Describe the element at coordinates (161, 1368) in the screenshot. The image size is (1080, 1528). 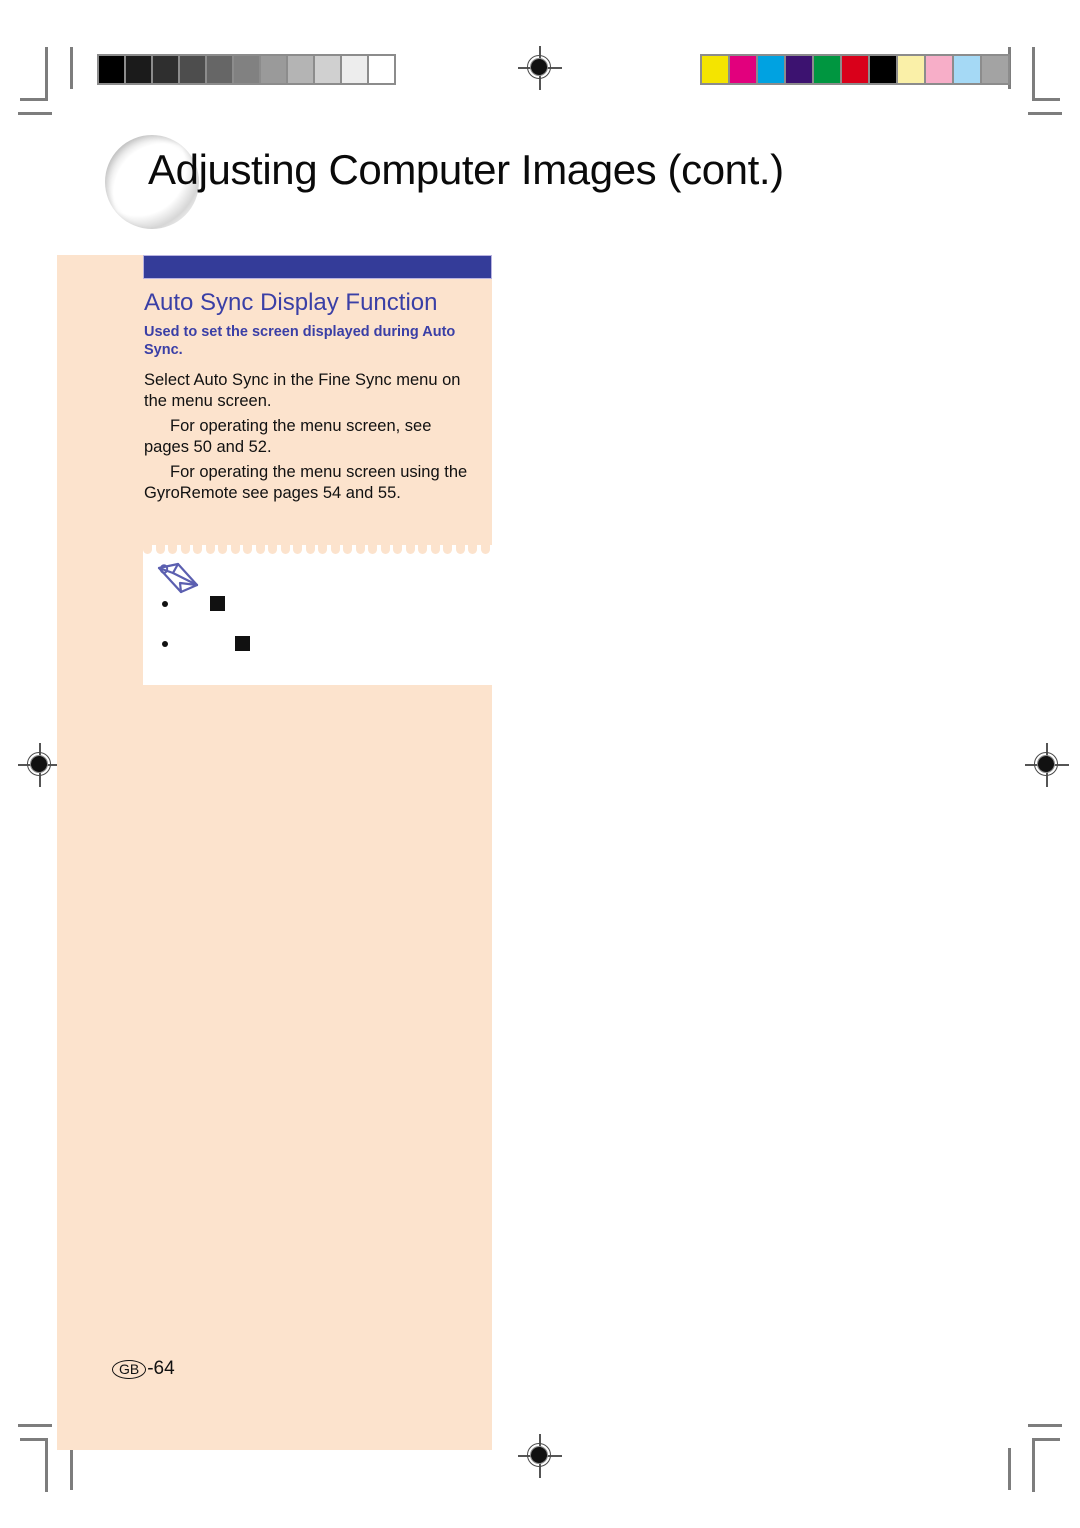
I see `page-number-value: -64` at that location.